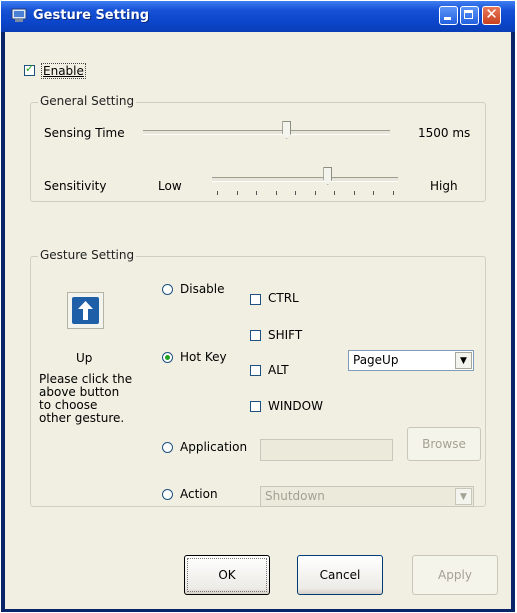 The image size is (517, 613). Describe the element at coordinates (167, 357) in the screenshot. I see `hotkey-radio` at that location.